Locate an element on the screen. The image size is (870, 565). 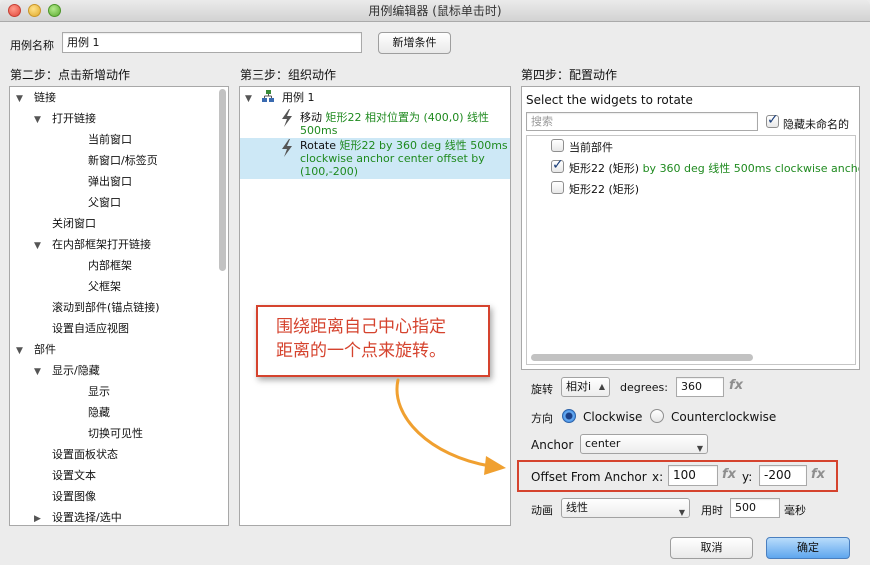
collapse-triangle-icon: ▶ is located at coordinates (39, 517).